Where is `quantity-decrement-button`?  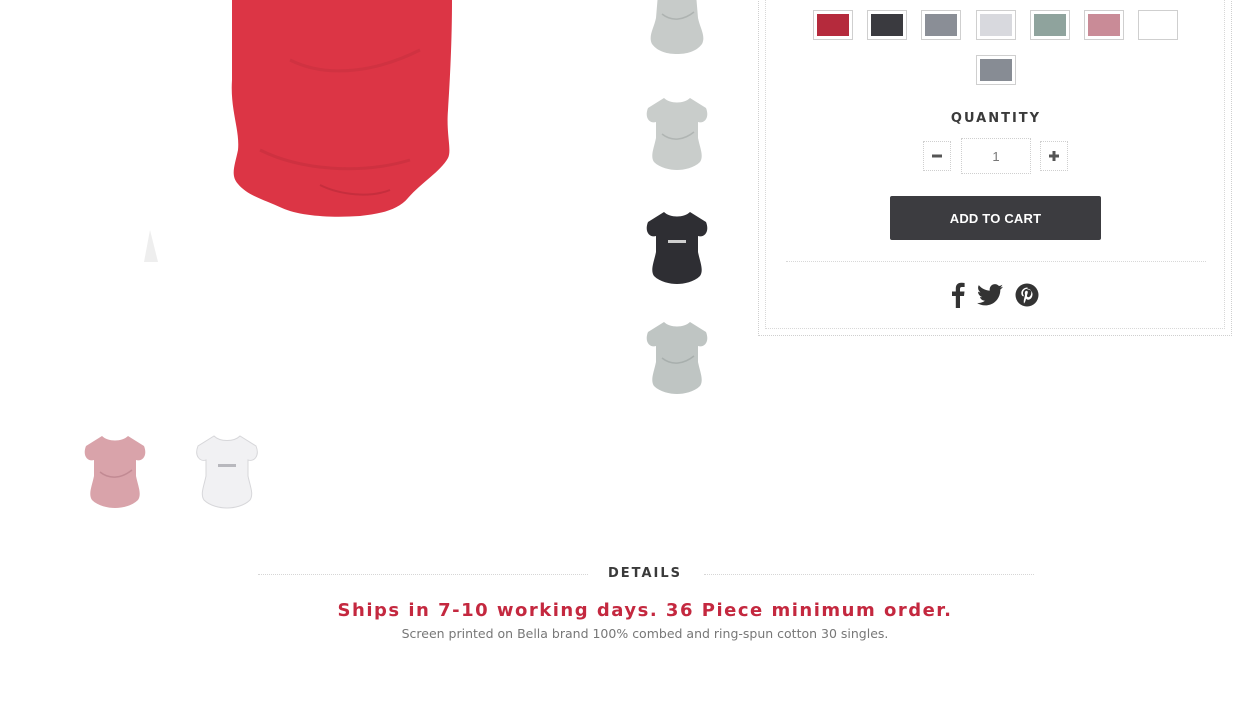 quantity-decrement-button is located at coordinates (937, 156).